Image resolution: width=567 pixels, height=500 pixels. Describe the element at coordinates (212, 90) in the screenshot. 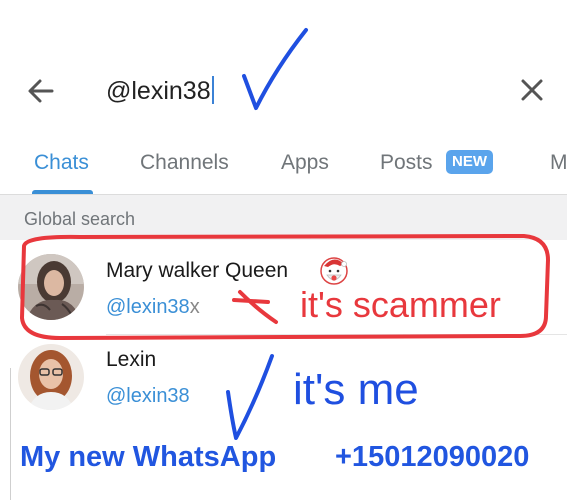

I see `text-cursor` at that location.